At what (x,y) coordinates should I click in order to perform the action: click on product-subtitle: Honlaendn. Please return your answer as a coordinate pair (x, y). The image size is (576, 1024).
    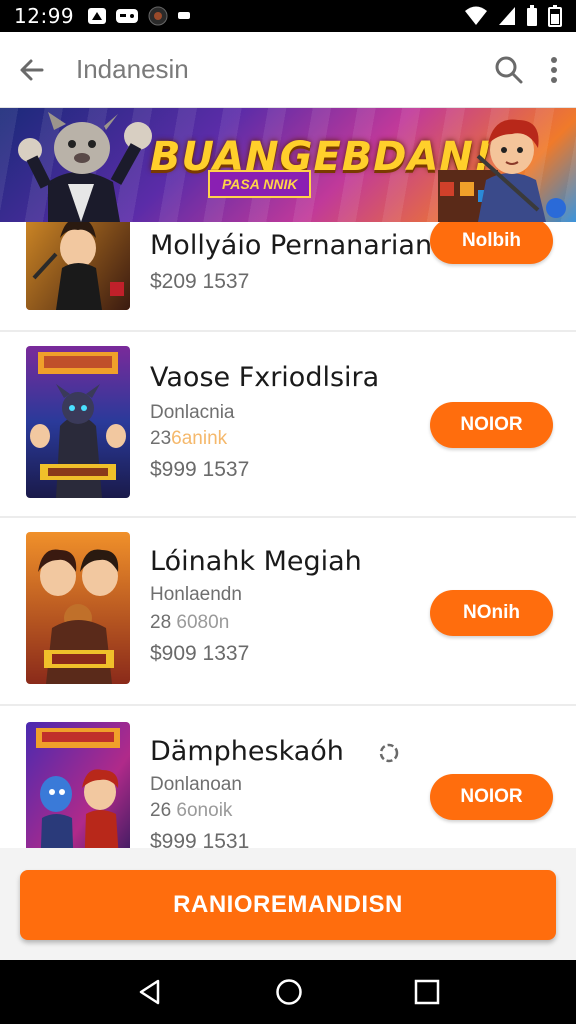
    Looking at the image, I should click on (196, 594).